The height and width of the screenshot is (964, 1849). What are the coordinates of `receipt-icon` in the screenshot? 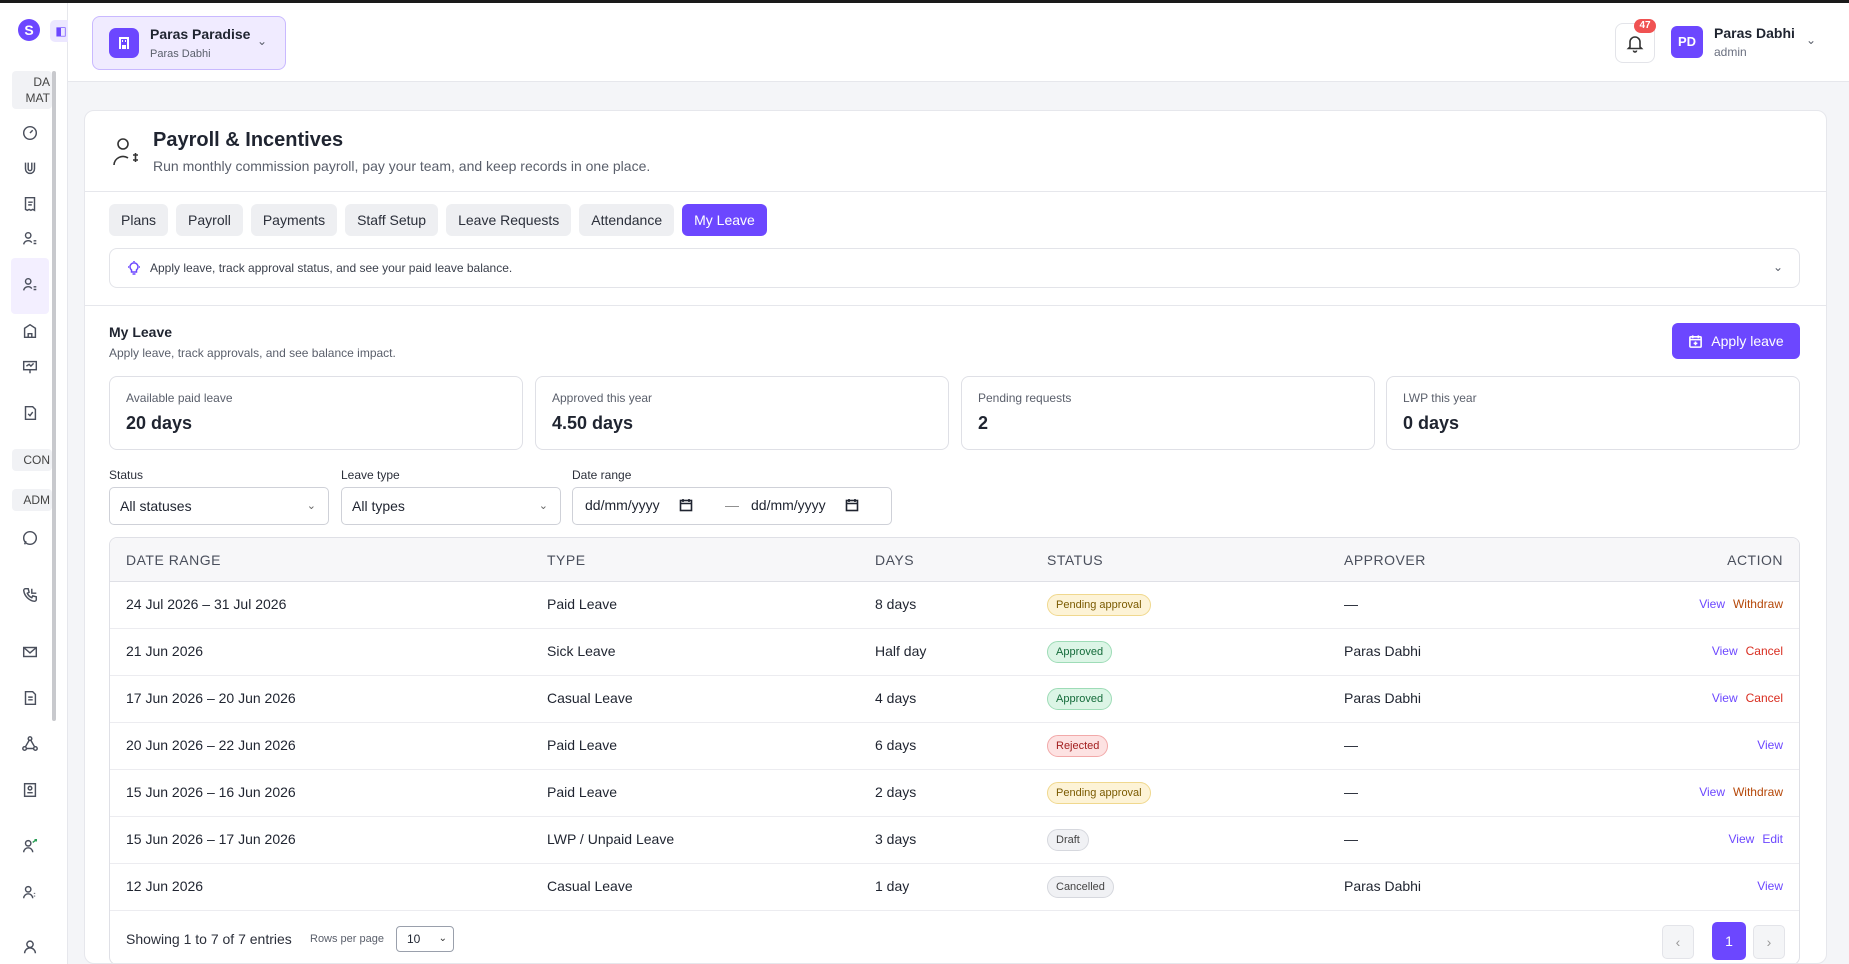 It's located at (30, 204).